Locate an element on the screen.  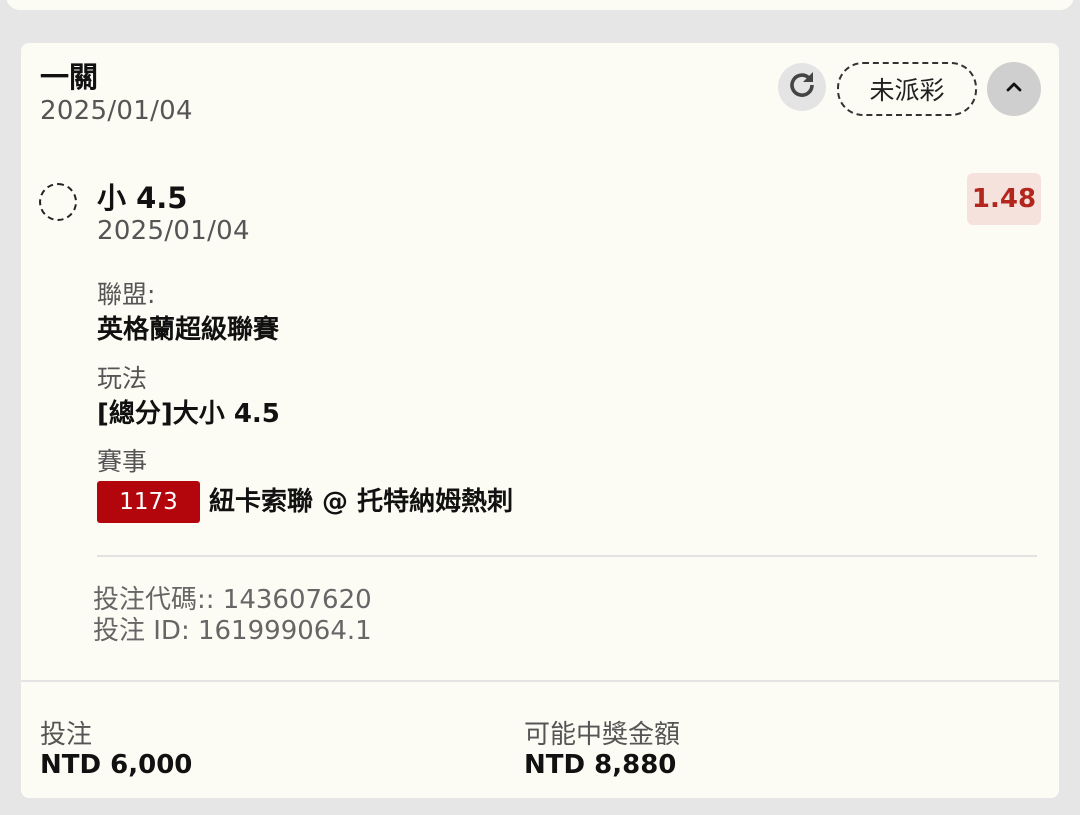
potential-payout-value: NTD 8,880 is located at coordinates (600, 765).